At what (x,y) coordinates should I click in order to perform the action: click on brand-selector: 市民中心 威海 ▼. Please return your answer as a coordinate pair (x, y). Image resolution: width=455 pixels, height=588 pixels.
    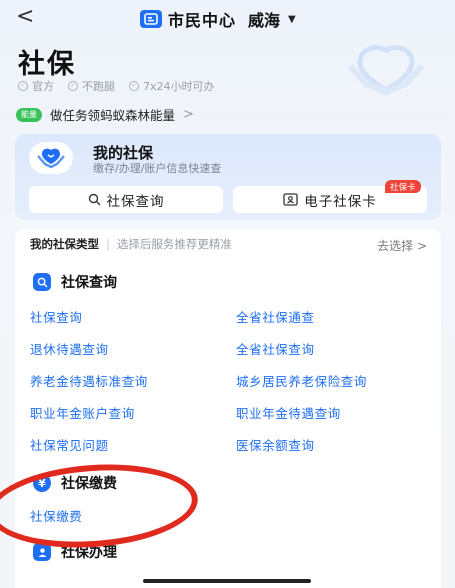
    Looking at the image, I should click on (218, 19).